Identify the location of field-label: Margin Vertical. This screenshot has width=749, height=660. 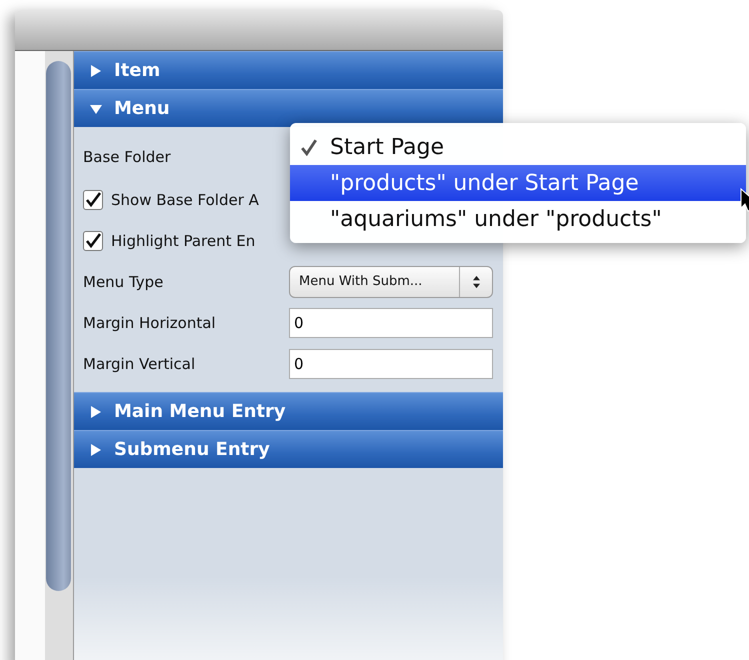
(139, 363).